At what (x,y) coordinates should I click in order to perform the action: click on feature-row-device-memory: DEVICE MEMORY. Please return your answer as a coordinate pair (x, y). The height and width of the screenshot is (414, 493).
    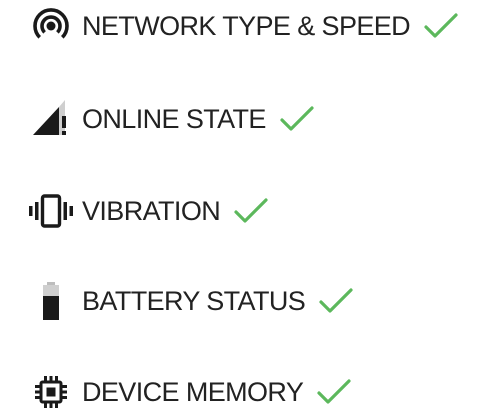
    Looking at the image, I should click on (189, 392).